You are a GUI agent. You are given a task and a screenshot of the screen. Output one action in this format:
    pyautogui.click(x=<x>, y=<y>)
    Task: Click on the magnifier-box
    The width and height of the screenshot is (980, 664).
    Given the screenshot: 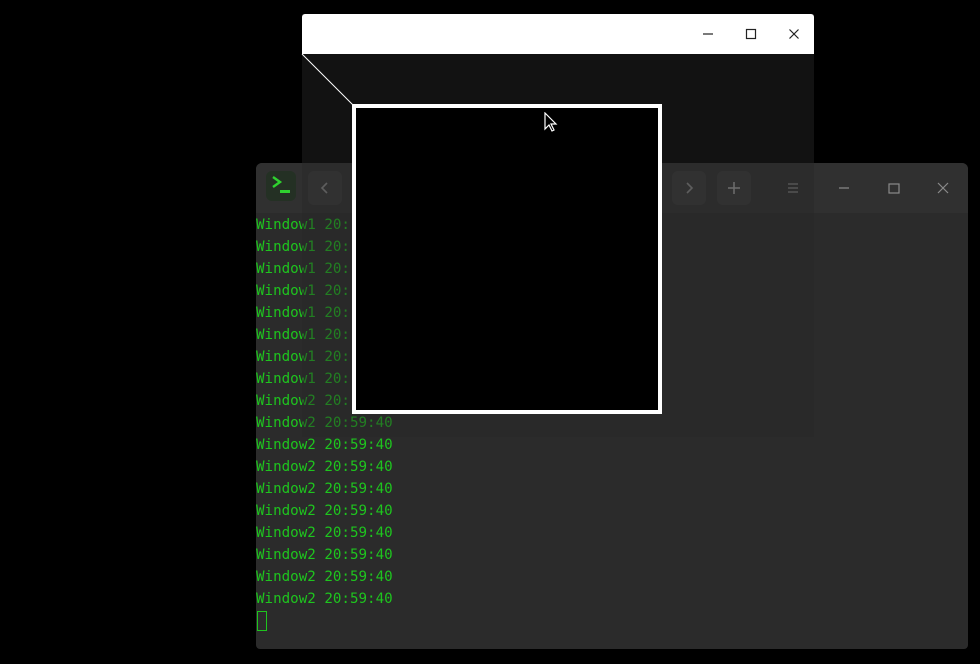 What is the action you would take?
    pyautogui.click(x=507, y=259)
    